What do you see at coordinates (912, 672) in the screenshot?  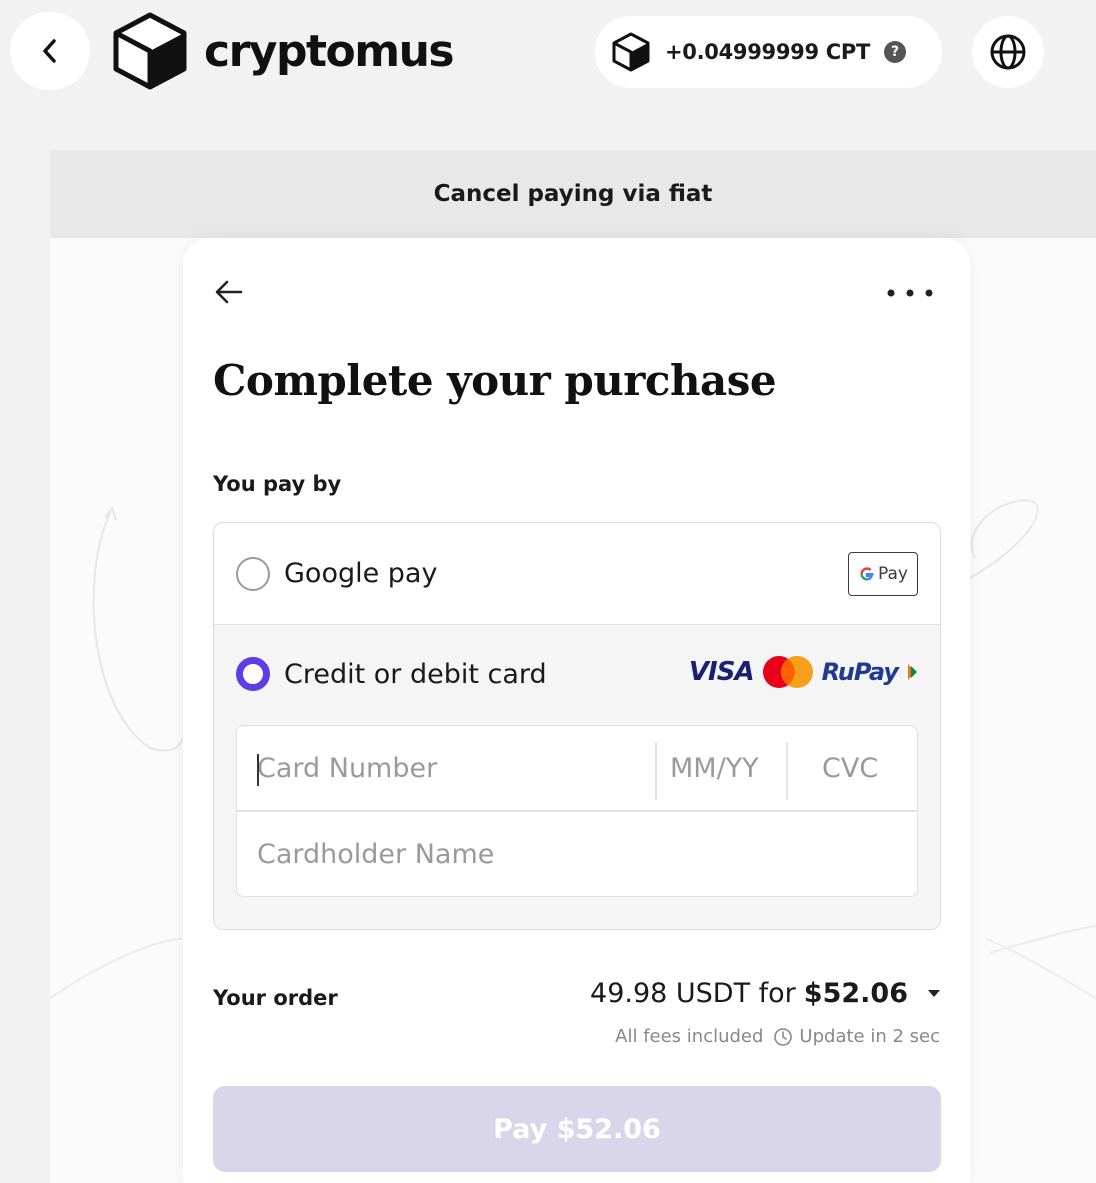 I see `rupay-arrow-icon` at bounding box center [912, 672].